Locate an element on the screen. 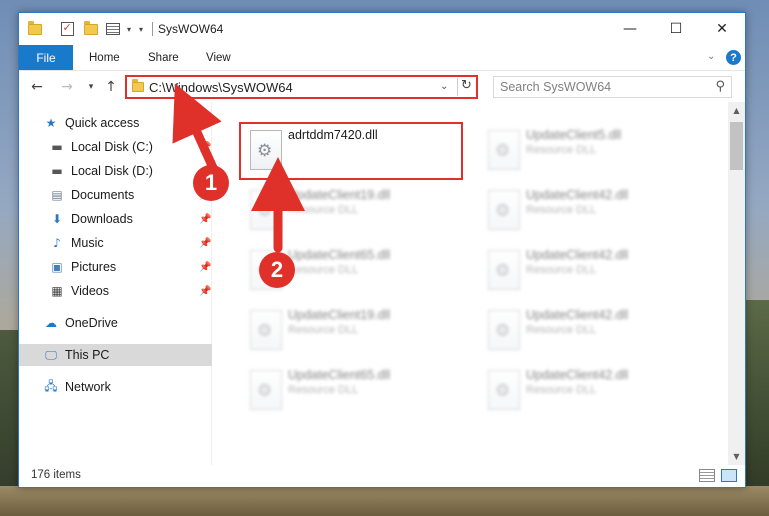 The image size is (769, 516). pictures-icon: ▣ is located at coordinates (57, 267).